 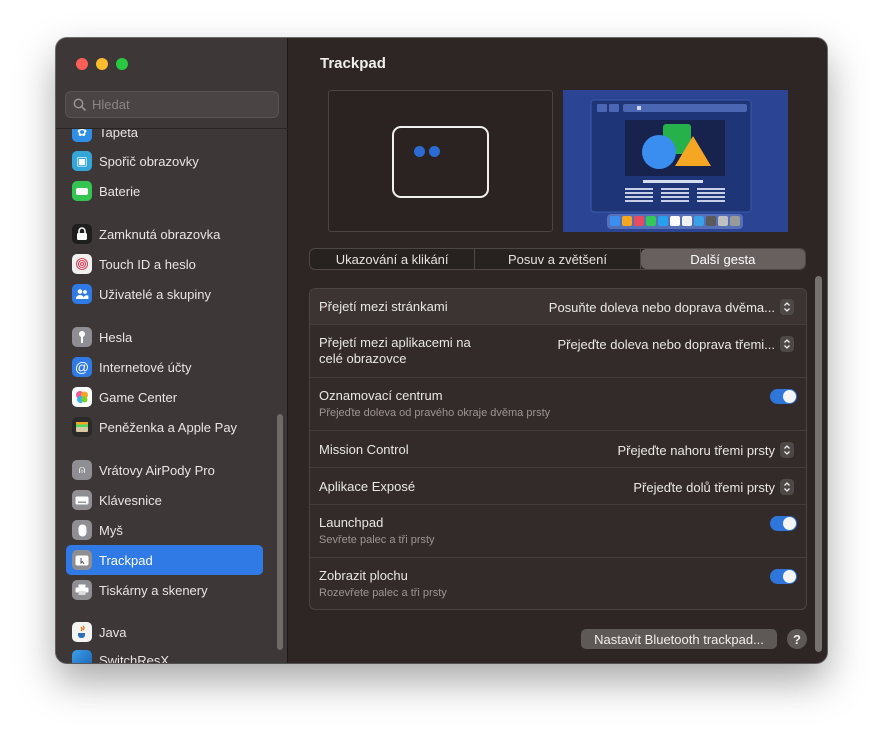 What do you see at coordinates (797, 639) in the screenshot?
I see `help-button: ?` at bounding box center [797, 639].